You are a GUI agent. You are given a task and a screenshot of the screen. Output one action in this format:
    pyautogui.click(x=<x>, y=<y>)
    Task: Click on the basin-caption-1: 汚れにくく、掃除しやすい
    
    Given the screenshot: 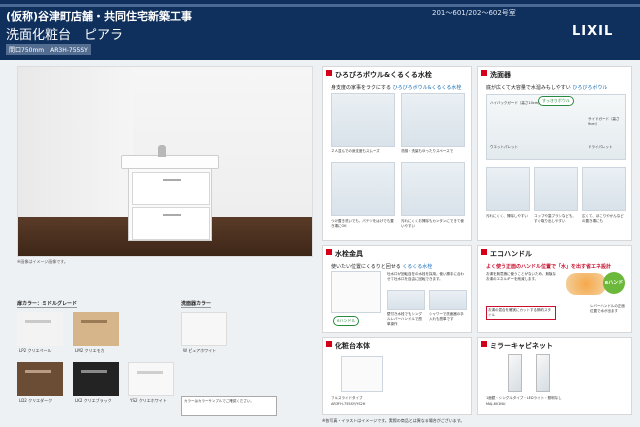 What is the action you would take?
    pyautogui.click(x=507, y=216)
    